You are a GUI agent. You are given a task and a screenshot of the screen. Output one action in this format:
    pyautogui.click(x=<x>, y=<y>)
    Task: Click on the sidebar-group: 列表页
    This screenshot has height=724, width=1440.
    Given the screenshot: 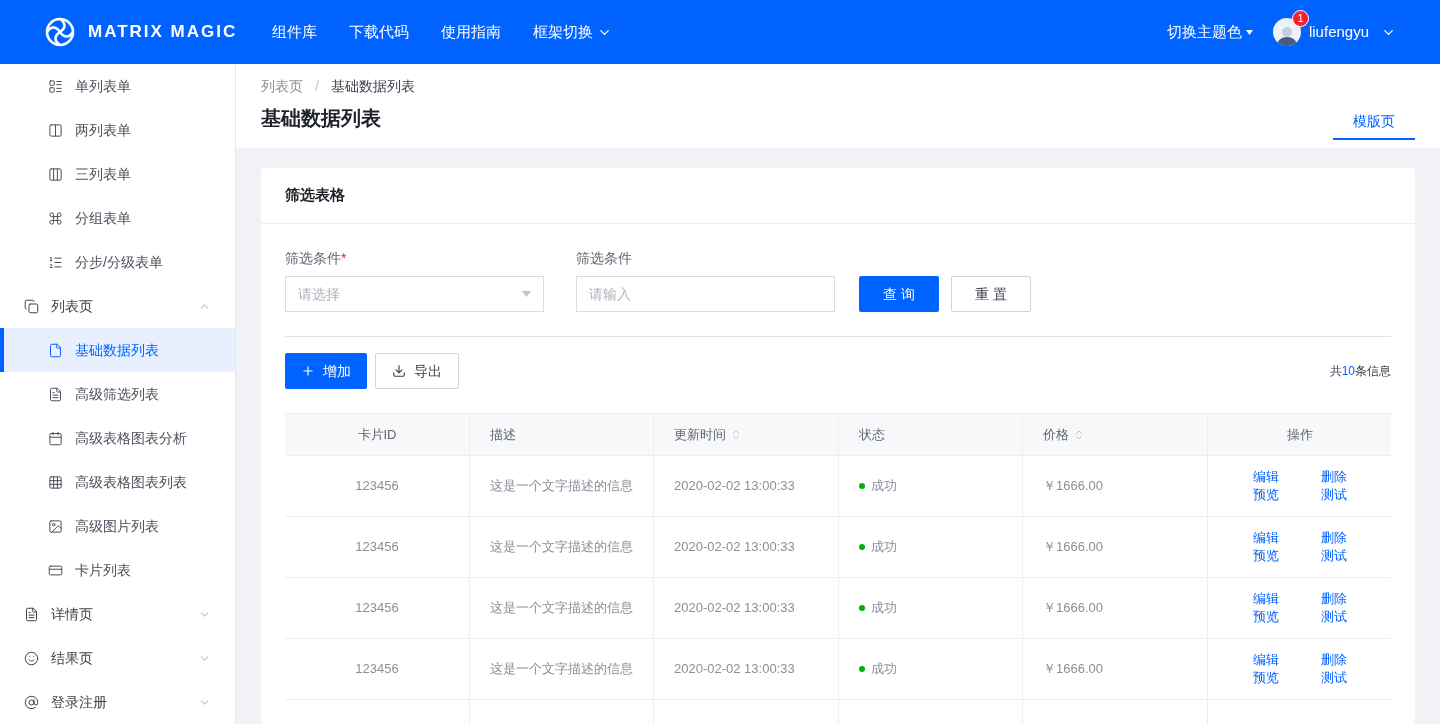 What is the action you would take?
    pyautogui.click(x=117, y=306)
    